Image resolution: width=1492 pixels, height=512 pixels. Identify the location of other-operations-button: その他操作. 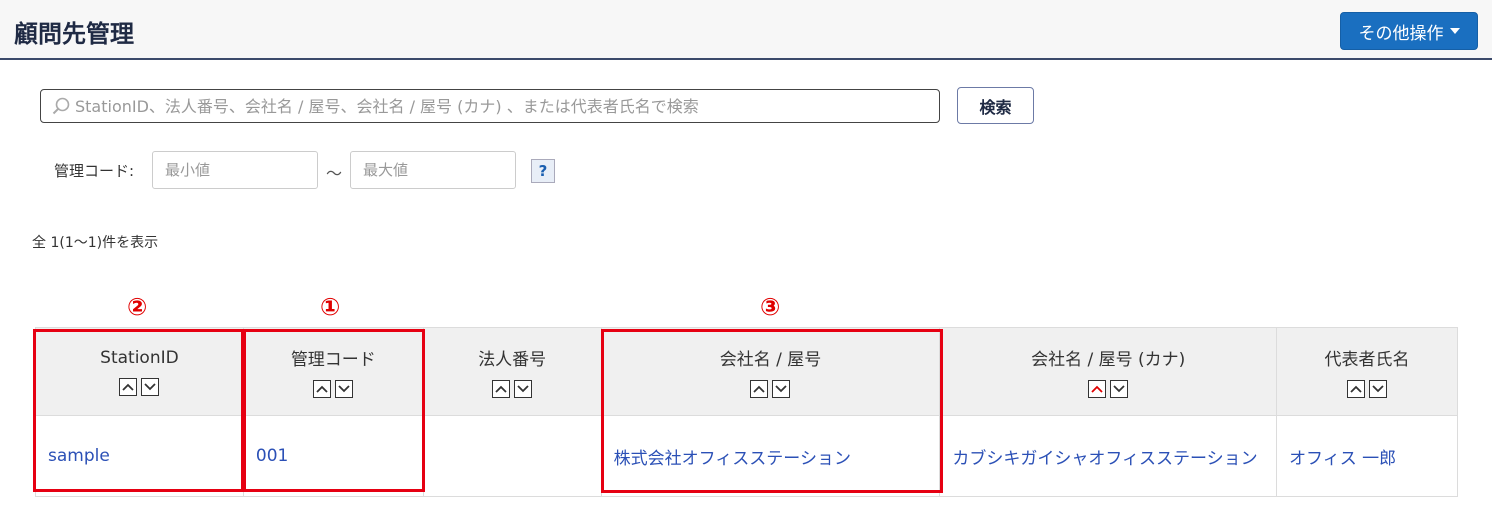
(1409, 31).